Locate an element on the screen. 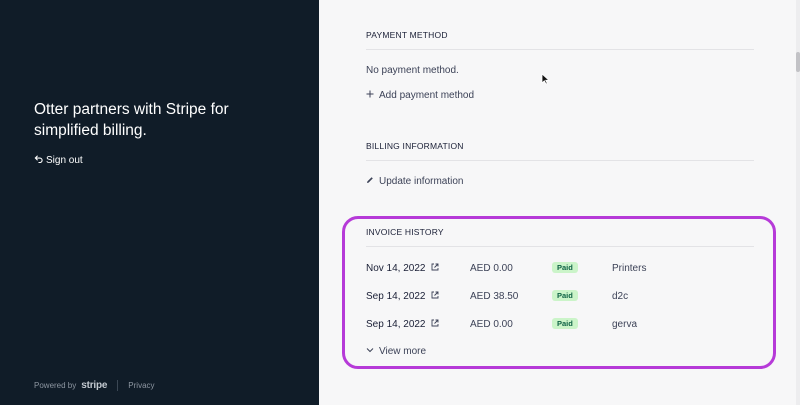 The width and height of the screenshot is (800, 405). invoice-date: Nov 14, 2022 is located at coordinates (396, 268).